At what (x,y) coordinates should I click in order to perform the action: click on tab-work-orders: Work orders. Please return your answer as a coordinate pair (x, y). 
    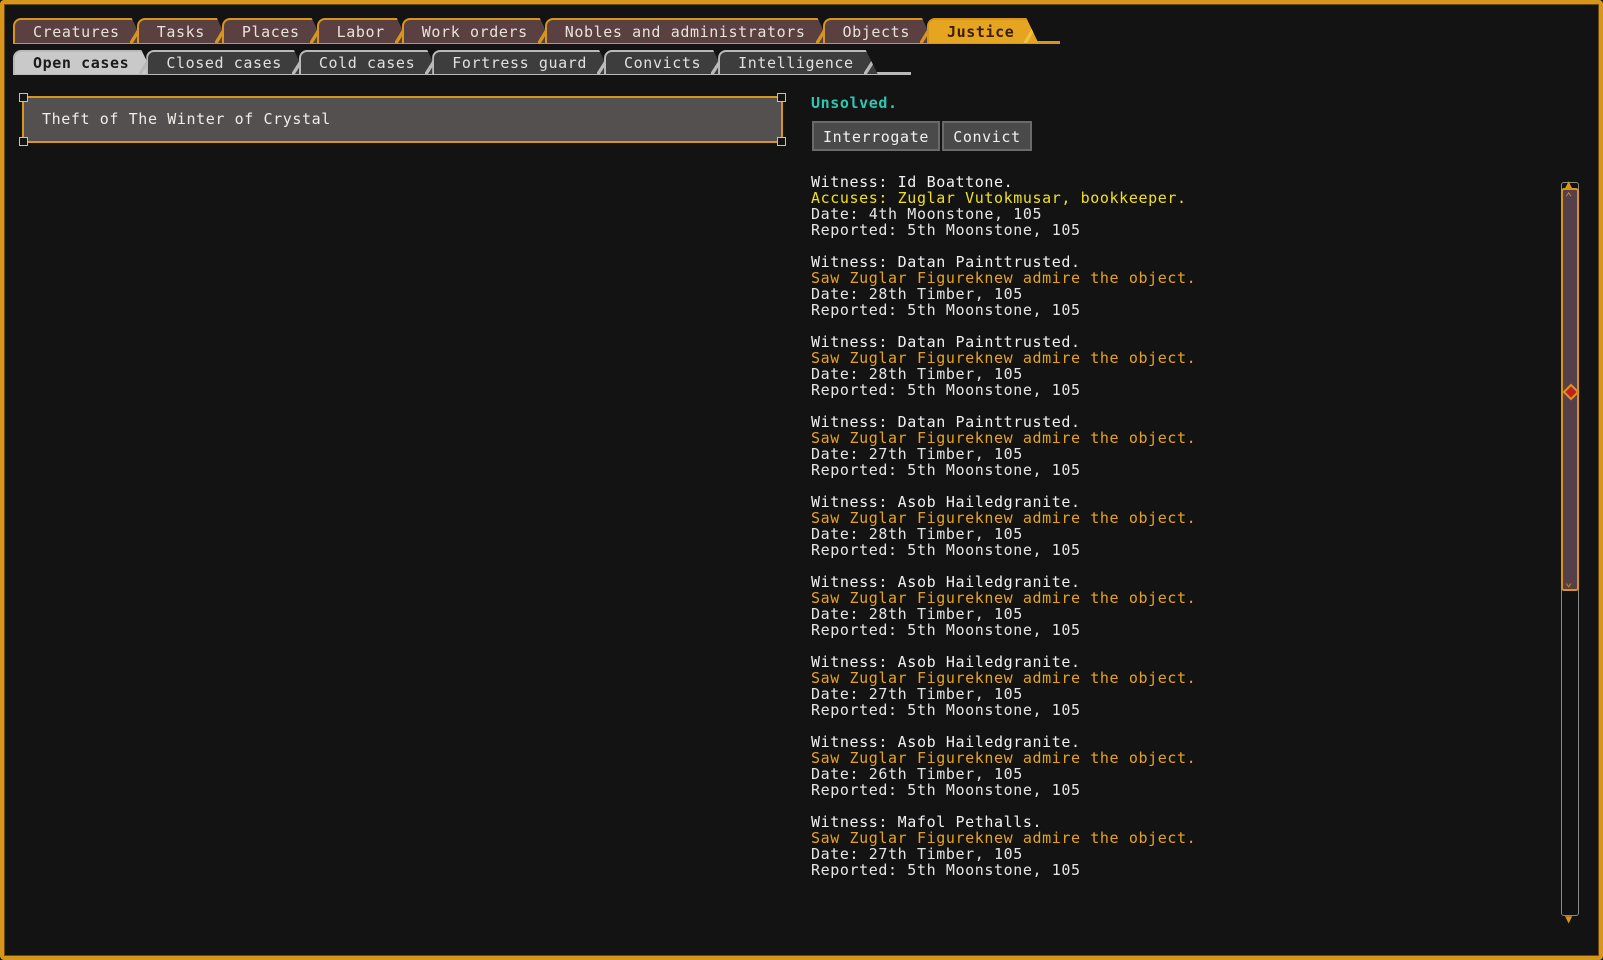
    Looking at the image, I should click on (477, 30).